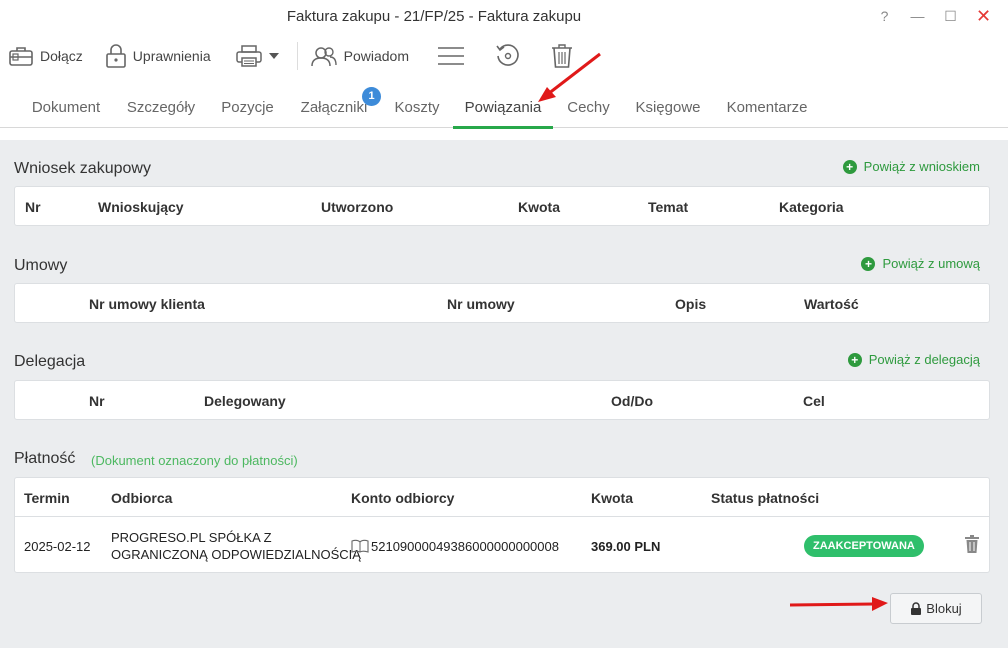 The width and height of the screenshot is (1008, 648). I want to click on column-header: Delegowany, so click(245, 401).